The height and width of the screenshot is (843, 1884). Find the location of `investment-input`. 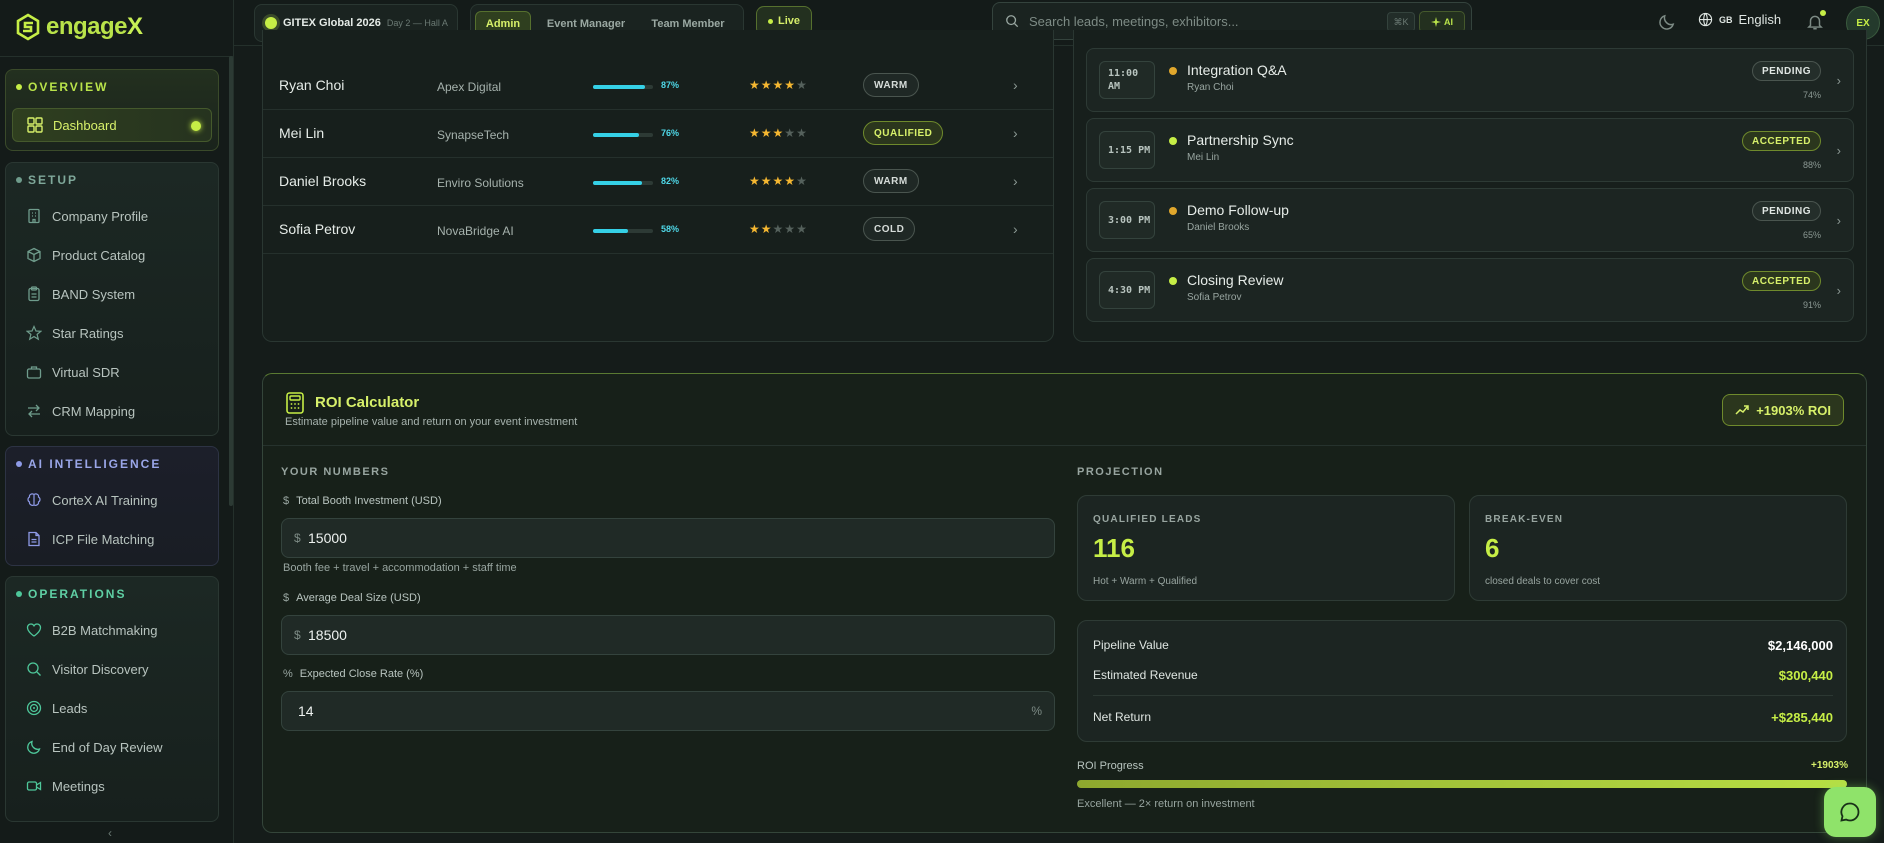

investment-input is located at coordinates (658, 538).